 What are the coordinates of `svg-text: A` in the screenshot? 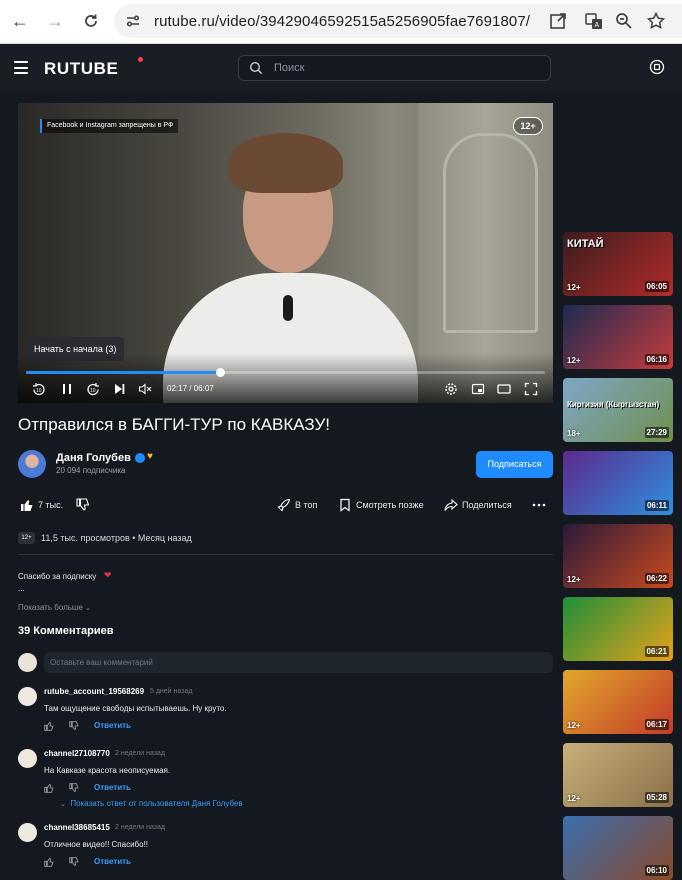 It's located at (597, 25).